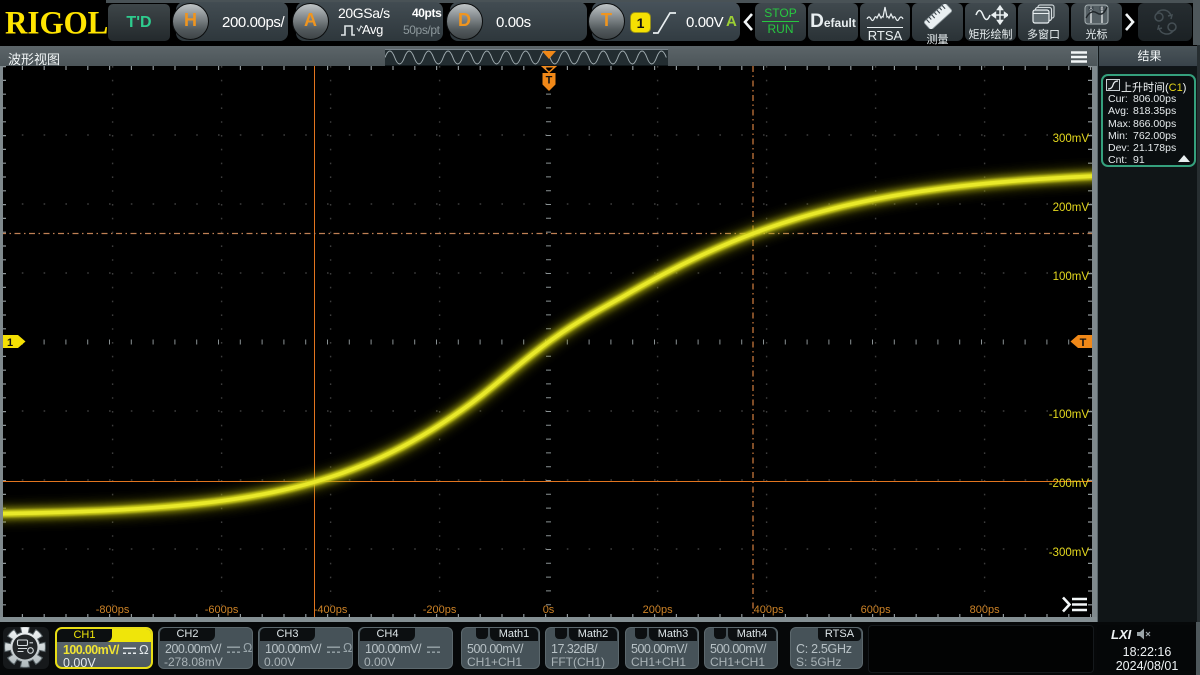  I want to click on svg-text: -300mV, so click(1069, 553).